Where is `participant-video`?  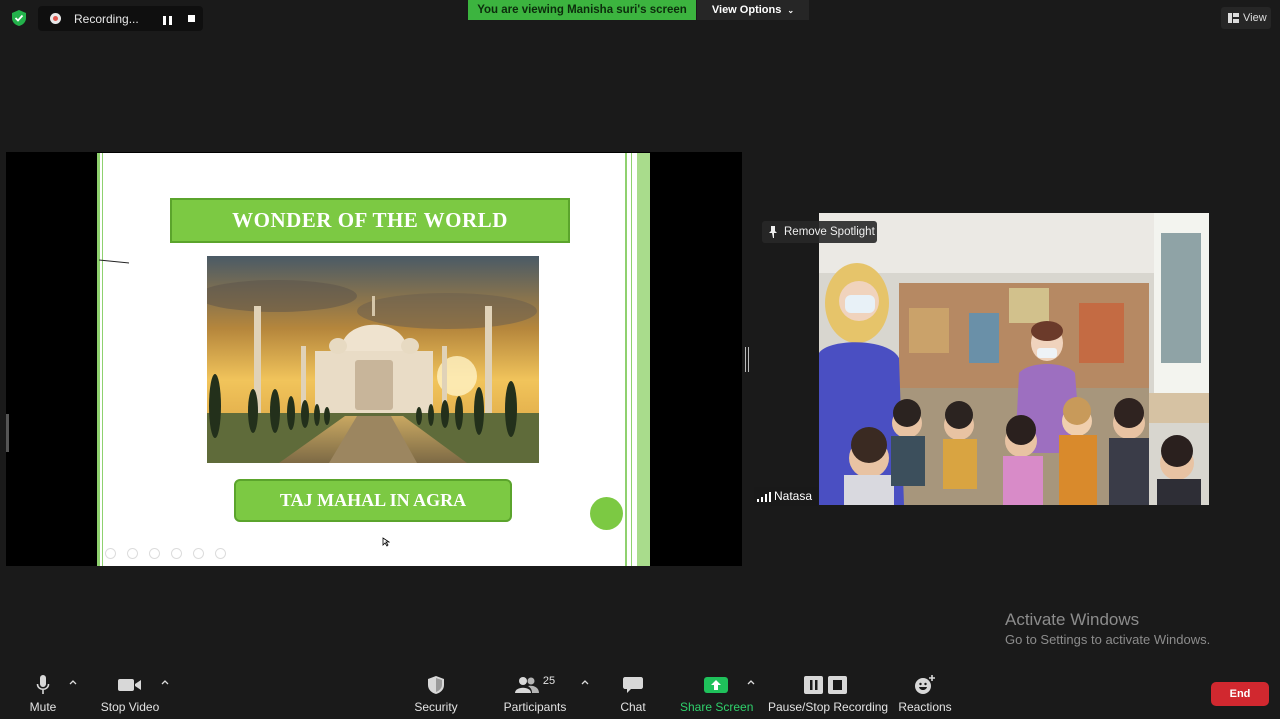 participant-video is located at coordinates (1014, 359).